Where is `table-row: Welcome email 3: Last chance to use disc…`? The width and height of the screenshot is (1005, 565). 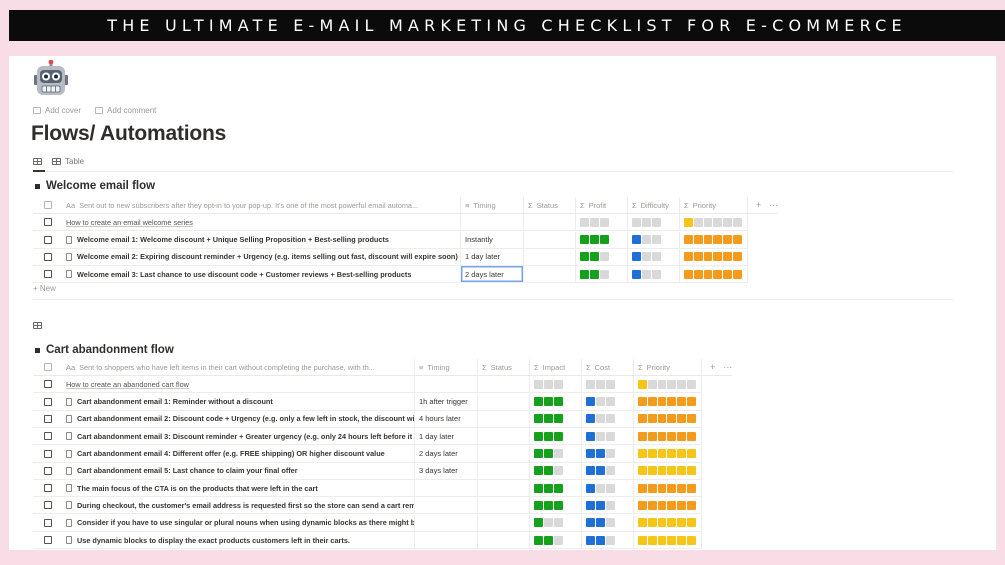 table-row: Welcome email 3: Last chance to use disc… is located at coordinates (390, 275).